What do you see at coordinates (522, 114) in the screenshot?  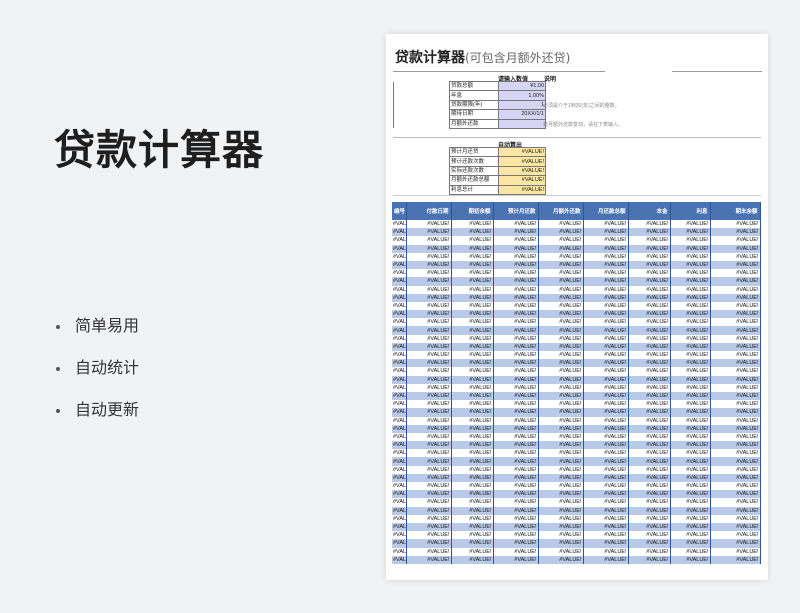 I see `input-value: 20XX/1/1` at bounding box center [522, 114].